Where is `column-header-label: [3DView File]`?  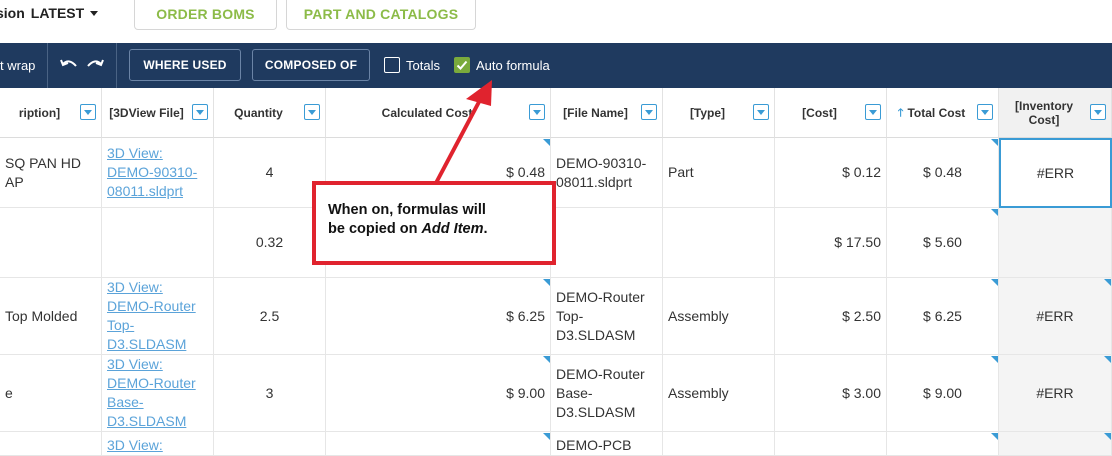 column-header-label: [3DView File] is located at coordinates (146, 112).